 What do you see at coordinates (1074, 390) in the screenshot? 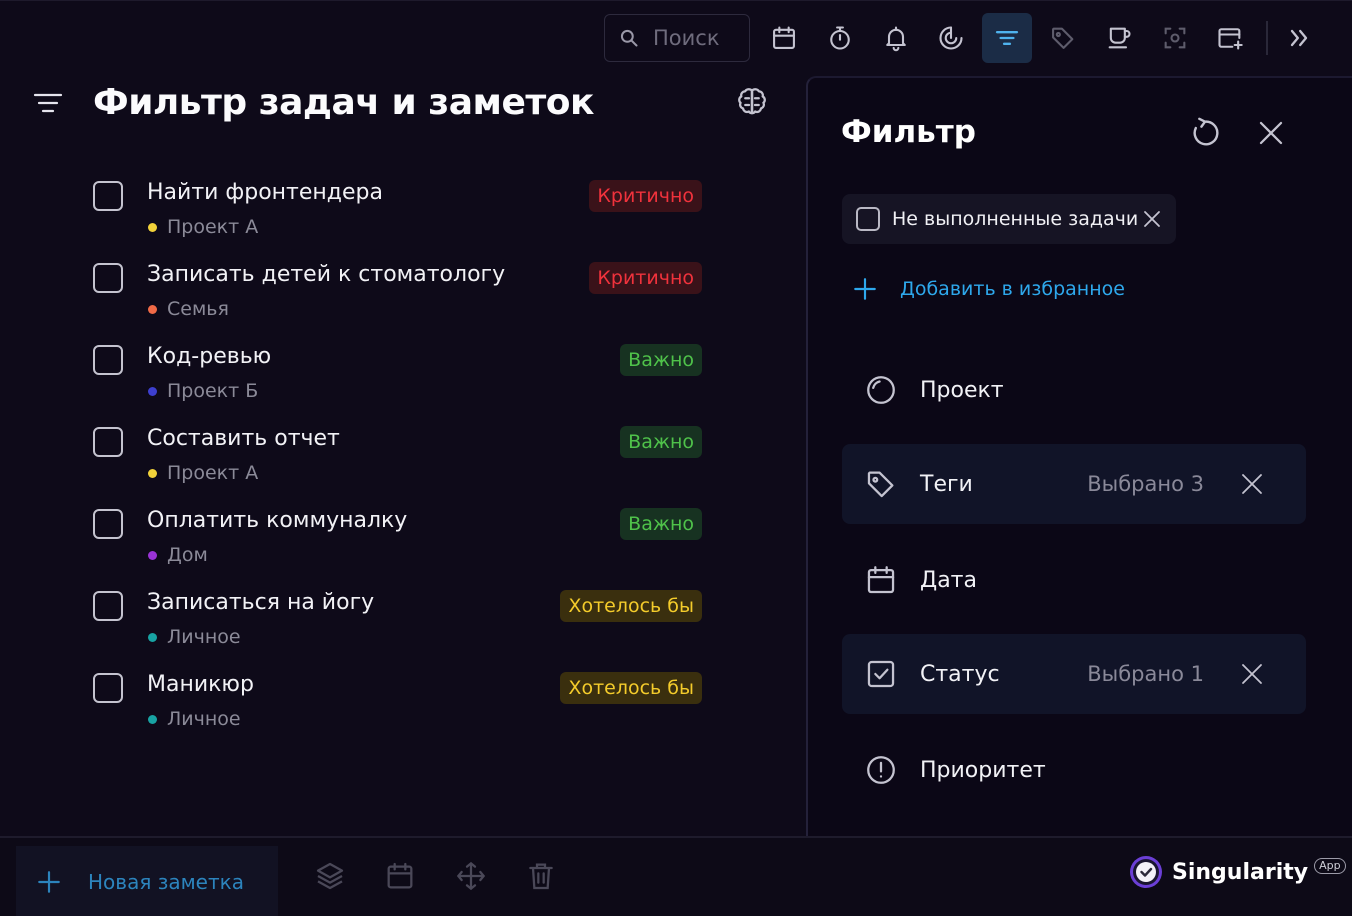
I see `filter-row-project: Проект` at bounding box center [1074, 390].